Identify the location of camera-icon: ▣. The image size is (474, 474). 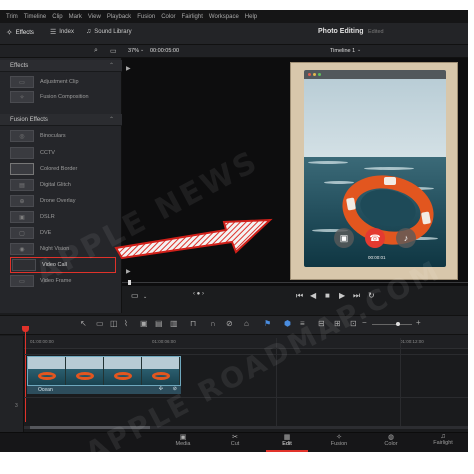
(344, 238).